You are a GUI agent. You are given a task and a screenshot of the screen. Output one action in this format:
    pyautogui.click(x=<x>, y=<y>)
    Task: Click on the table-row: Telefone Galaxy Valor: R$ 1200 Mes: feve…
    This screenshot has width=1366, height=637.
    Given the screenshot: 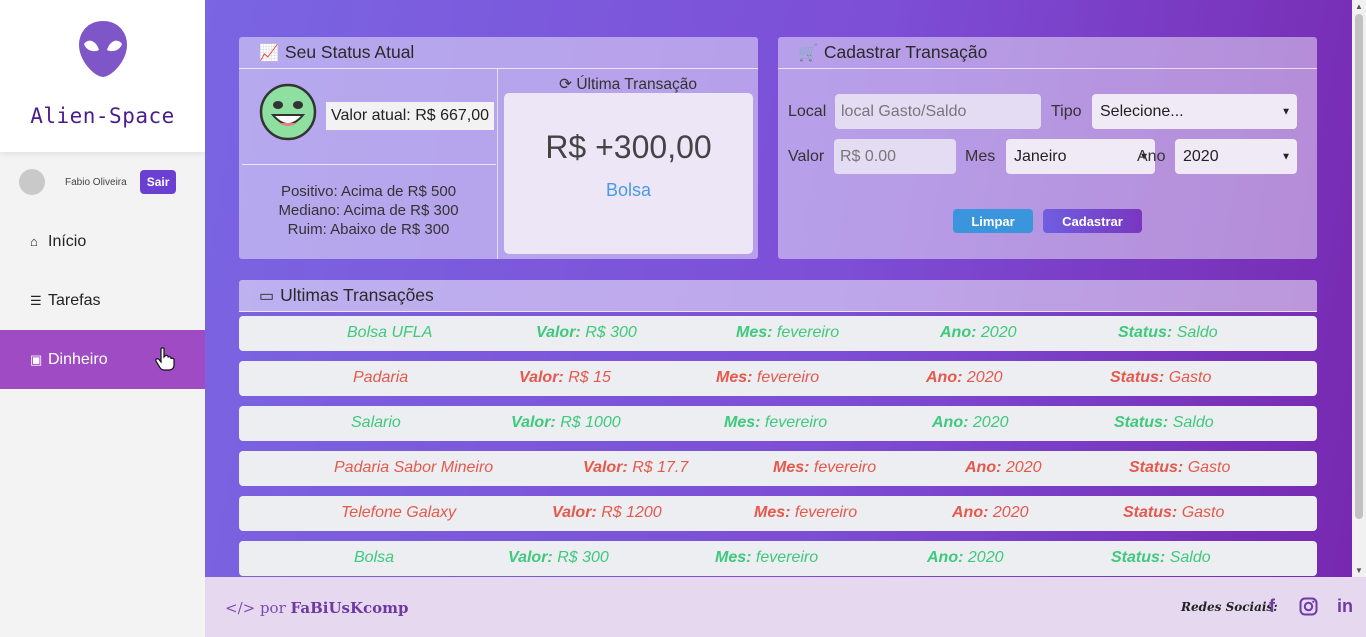 What is the action you would take?
    pyautogui.click(x=778, y=513)
    